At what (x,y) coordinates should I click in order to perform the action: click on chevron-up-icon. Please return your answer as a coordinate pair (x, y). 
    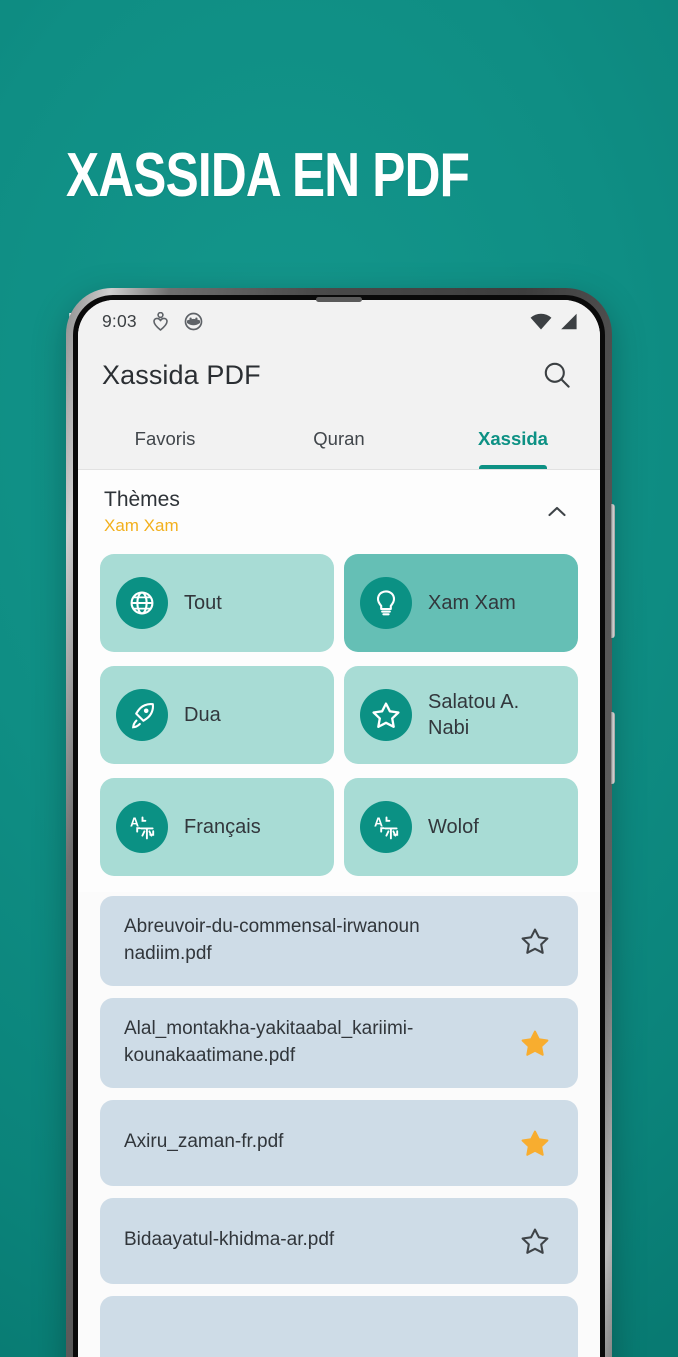
    Looking at the image, I should click on (557, 512).